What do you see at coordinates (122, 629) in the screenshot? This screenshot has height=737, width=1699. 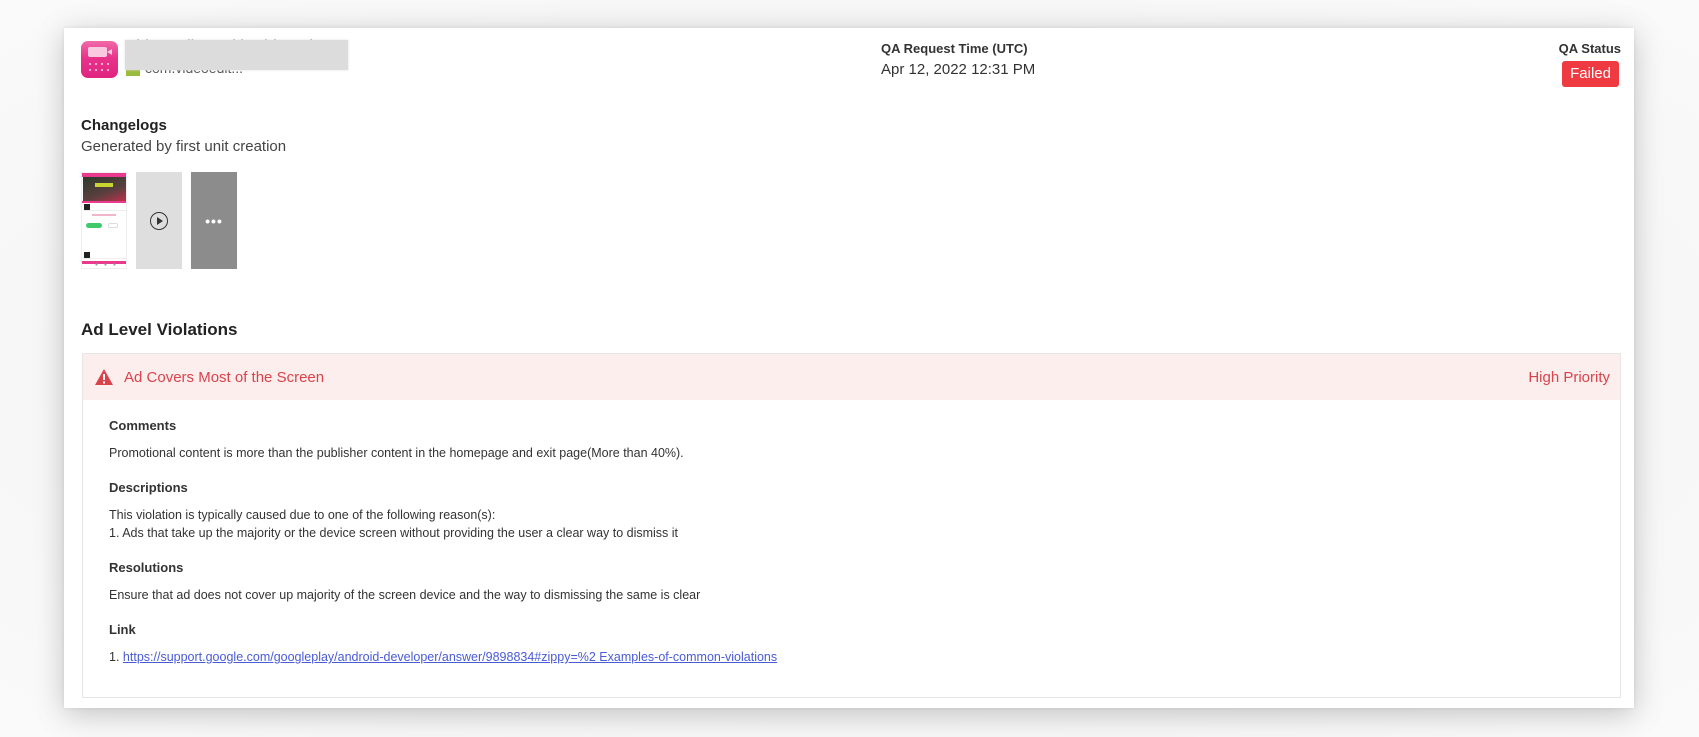 I see `link-label: Link` at bounding box center [122, 629].